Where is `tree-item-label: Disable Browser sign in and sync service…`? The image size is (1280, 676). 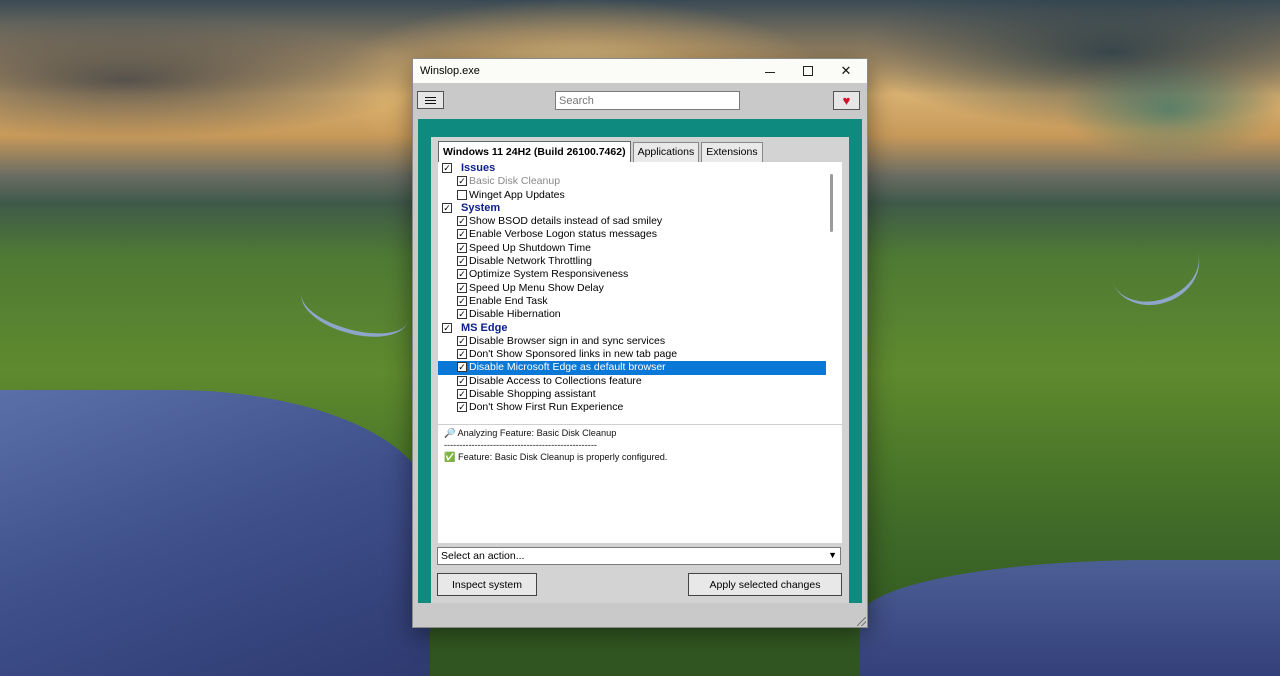 tree-item-label: Disable Browser sign in and sync service… is located at coordinates (567, 340).